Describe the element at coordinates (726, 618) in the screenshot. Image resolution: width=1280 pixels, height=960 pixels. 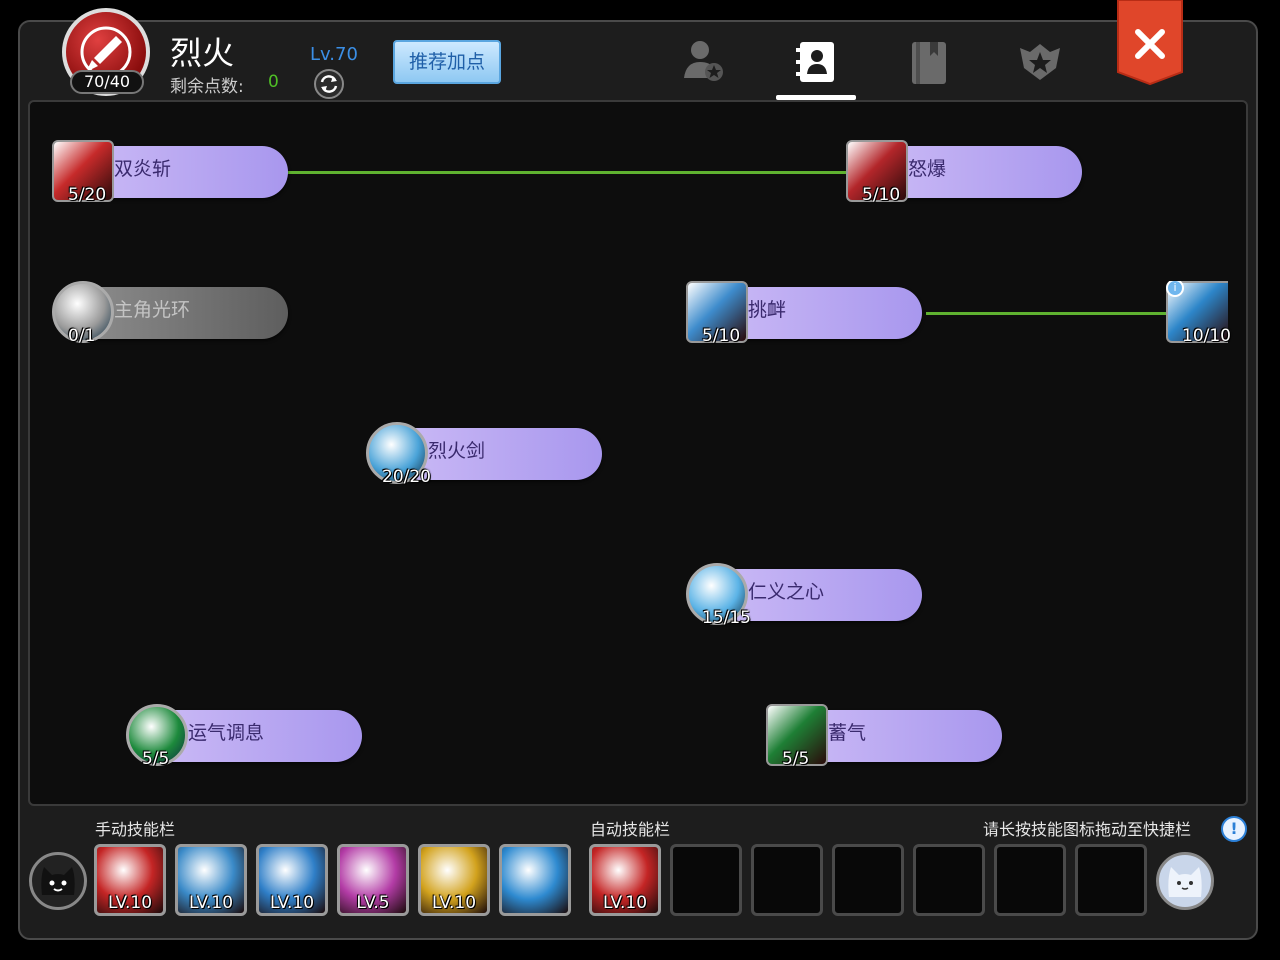
I see `skill-level: 15/15` at that location.